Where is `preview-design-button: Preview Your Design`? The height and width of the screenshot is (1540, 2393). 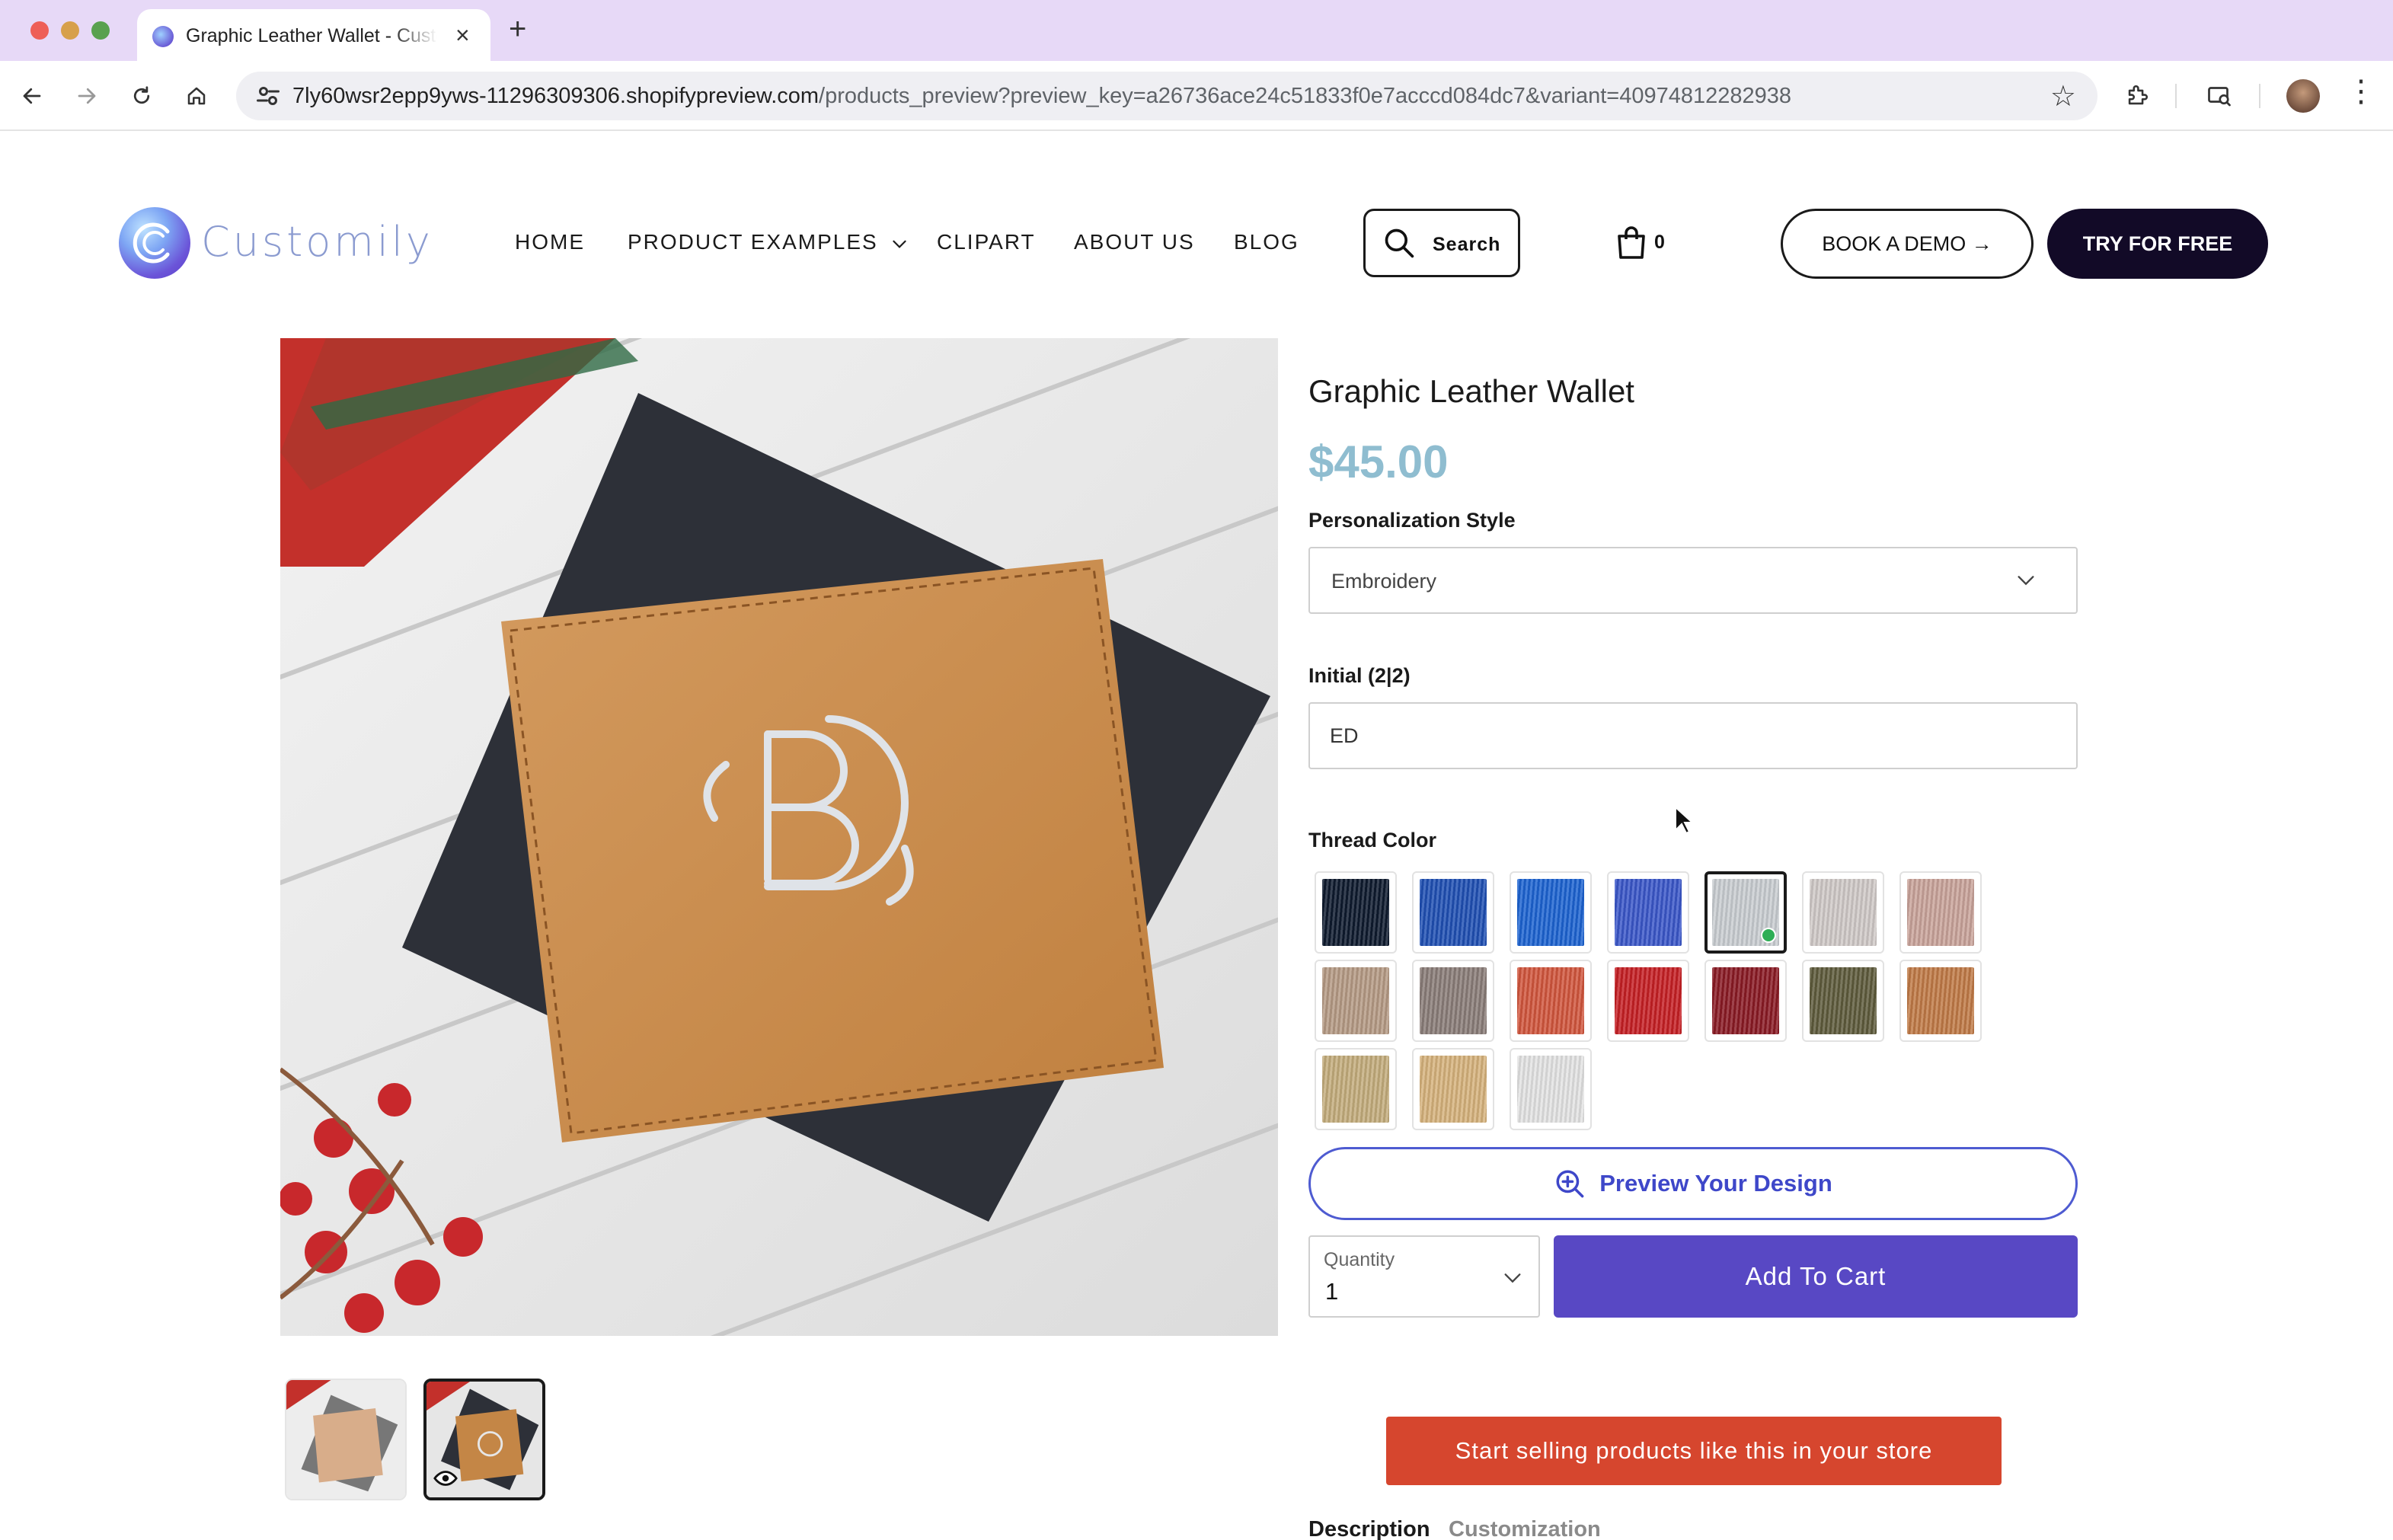 preview-design-button: Preview Your Design is located at coordinates (1693, 1183).